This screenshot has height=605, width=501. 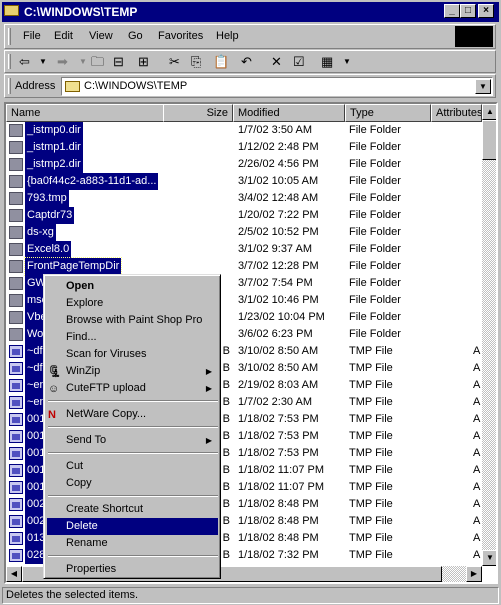 I want to click on map-drive-icon: ⊟, so click(x=118, y=62).